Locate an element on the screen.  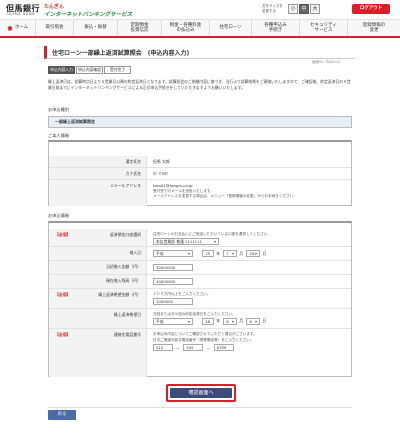
step-indicator: 申込内容入力 申込内容確認 受付完了 is located at coordinates (89, 70).